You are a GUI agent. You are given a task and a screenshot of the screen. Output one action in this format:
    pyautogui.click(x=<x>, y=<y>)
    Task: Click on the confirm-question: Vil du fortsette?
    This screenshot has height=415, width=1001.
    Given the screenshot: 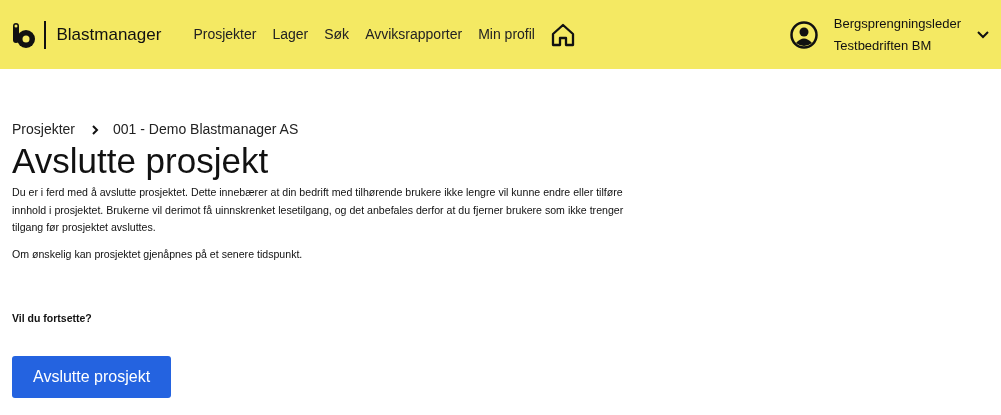 What is the action you would take?
    pyautogui.click(x=52, y=318)
    